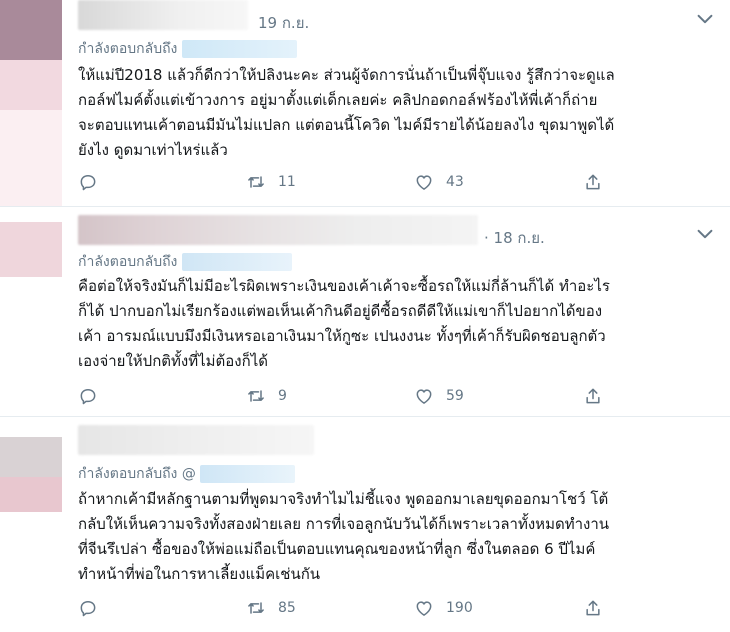  Describe the element at coordinates (443, 608) in the screenshot. I see `like-button: 190` at that location.